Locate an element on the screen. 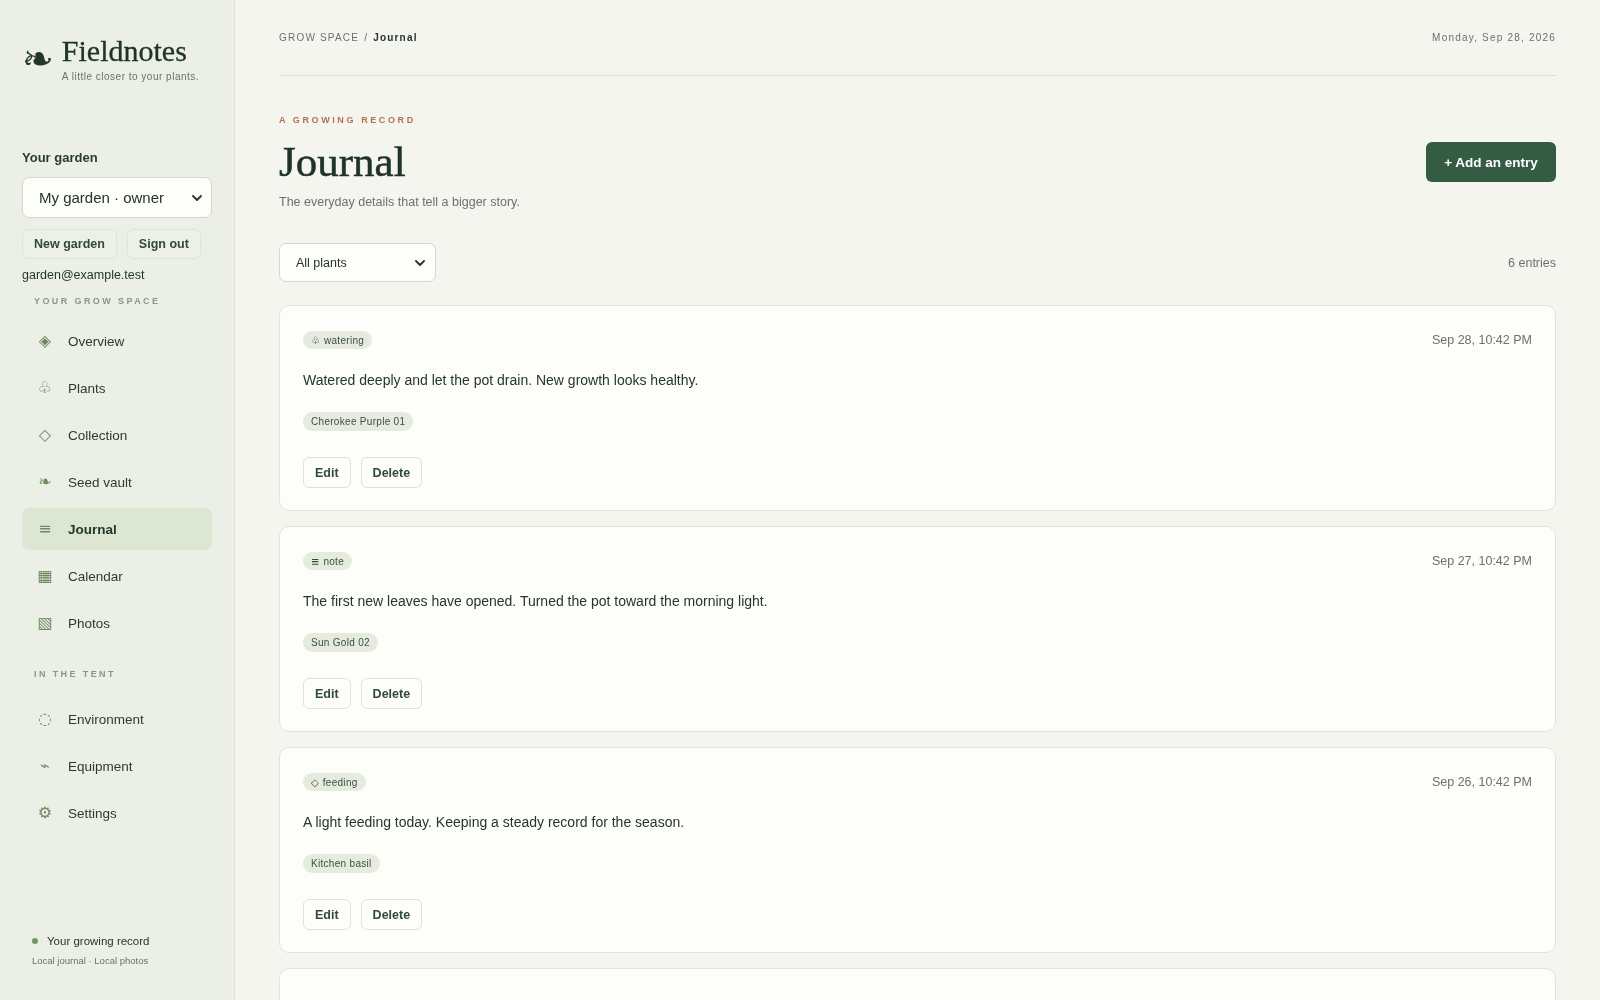  nav-item: ≡ Journal is located at coordinates (117, 529).